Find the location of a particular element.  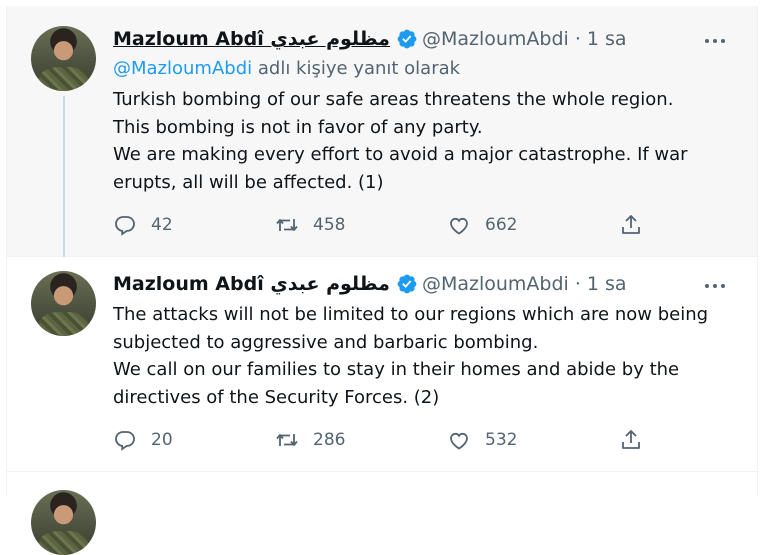

reply-context: @MazloumAbdi adlı kişiye yanıt olarak is located at coordinates (286, 68).